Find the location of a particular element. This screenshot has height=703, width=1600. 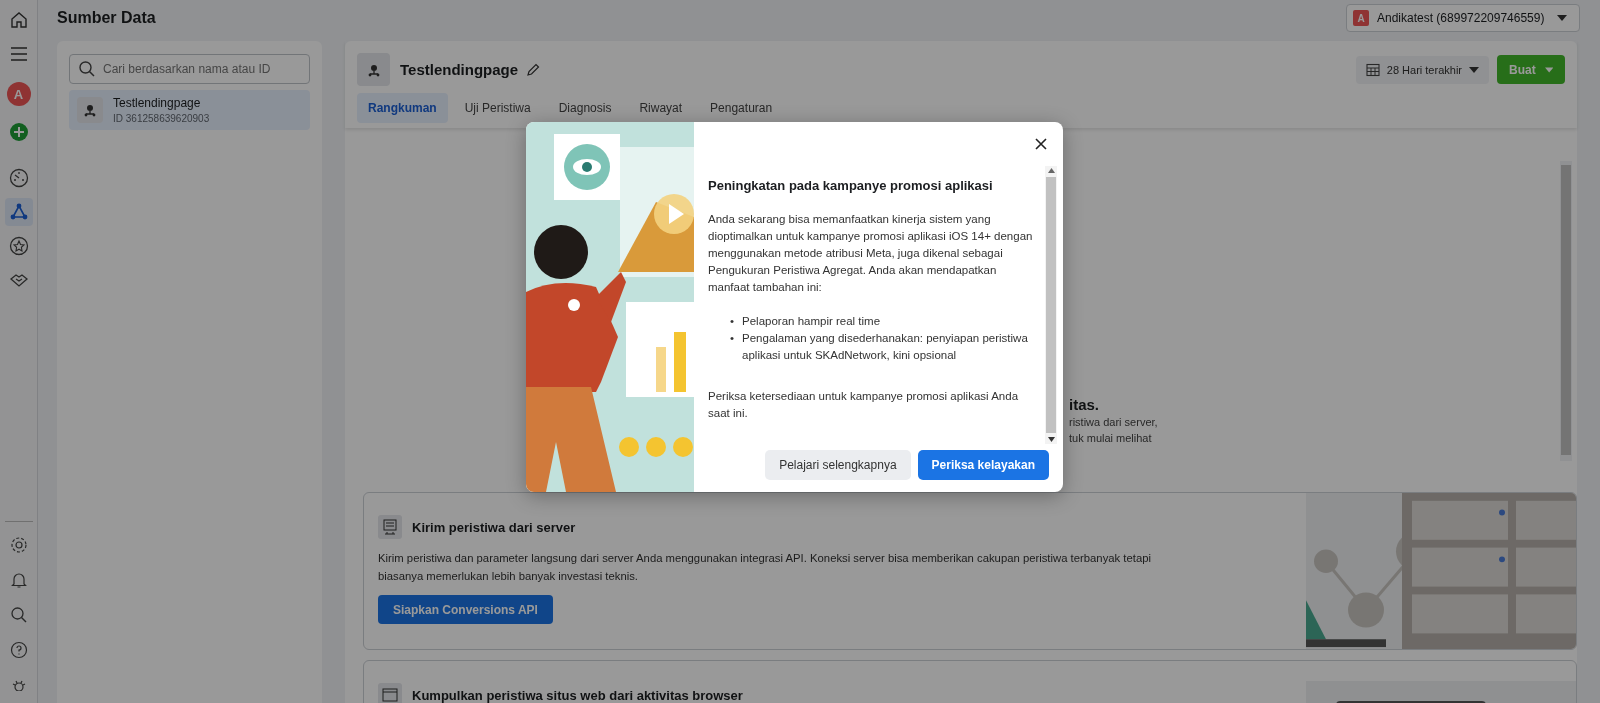

check-eligibility-button: Periksa kelayakan is located at coordinates (983, 465).